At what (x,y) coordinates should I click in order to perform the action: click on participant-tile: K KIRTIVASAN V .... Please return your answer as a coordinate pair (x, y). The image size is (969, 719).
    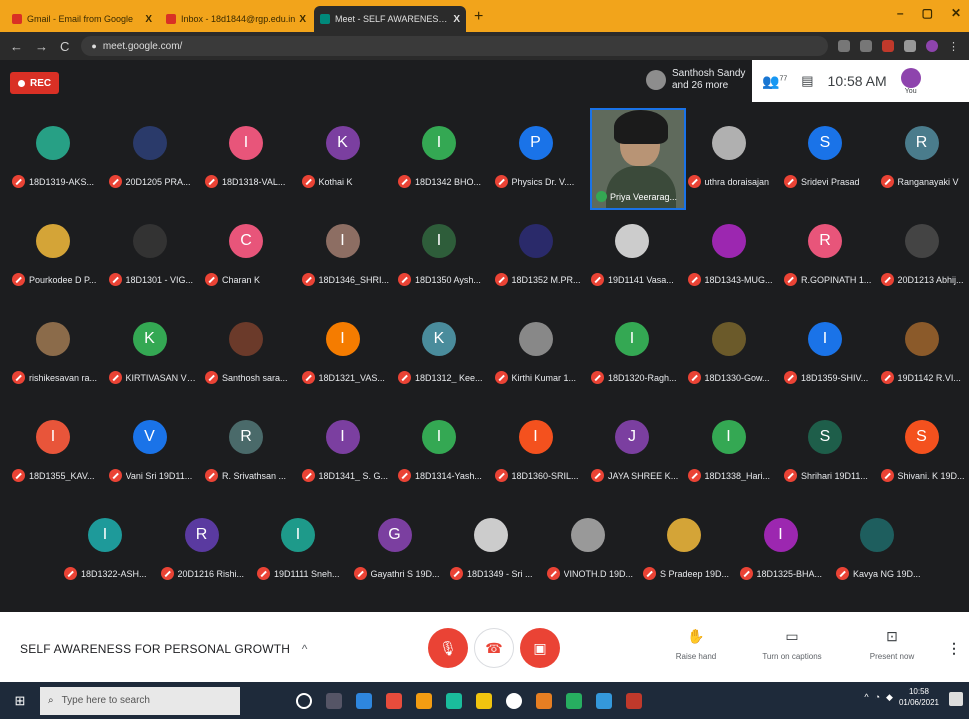
    Looking at the image, I should click on (151, 352).